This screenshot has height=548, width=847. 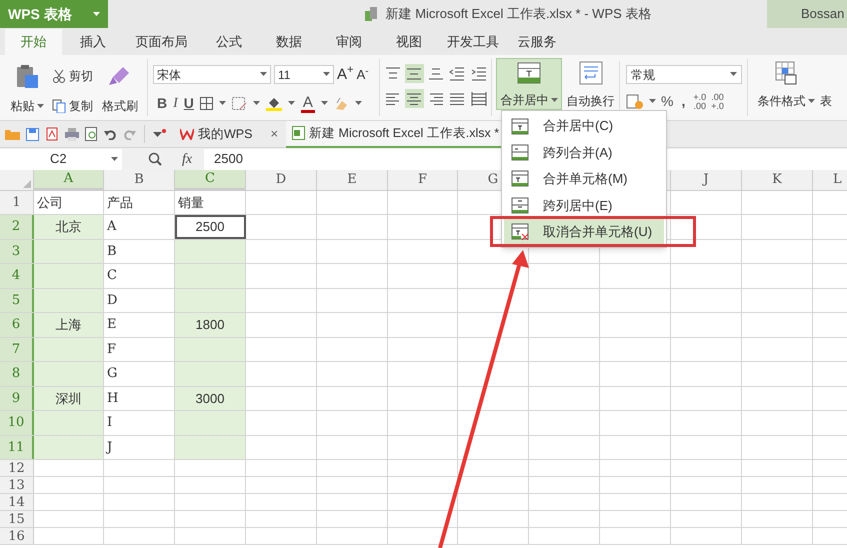 What do you see at coordinates (683, 101) in the screenshot?
I see `comma-style-button: ,` at bounding box center [683, 101].